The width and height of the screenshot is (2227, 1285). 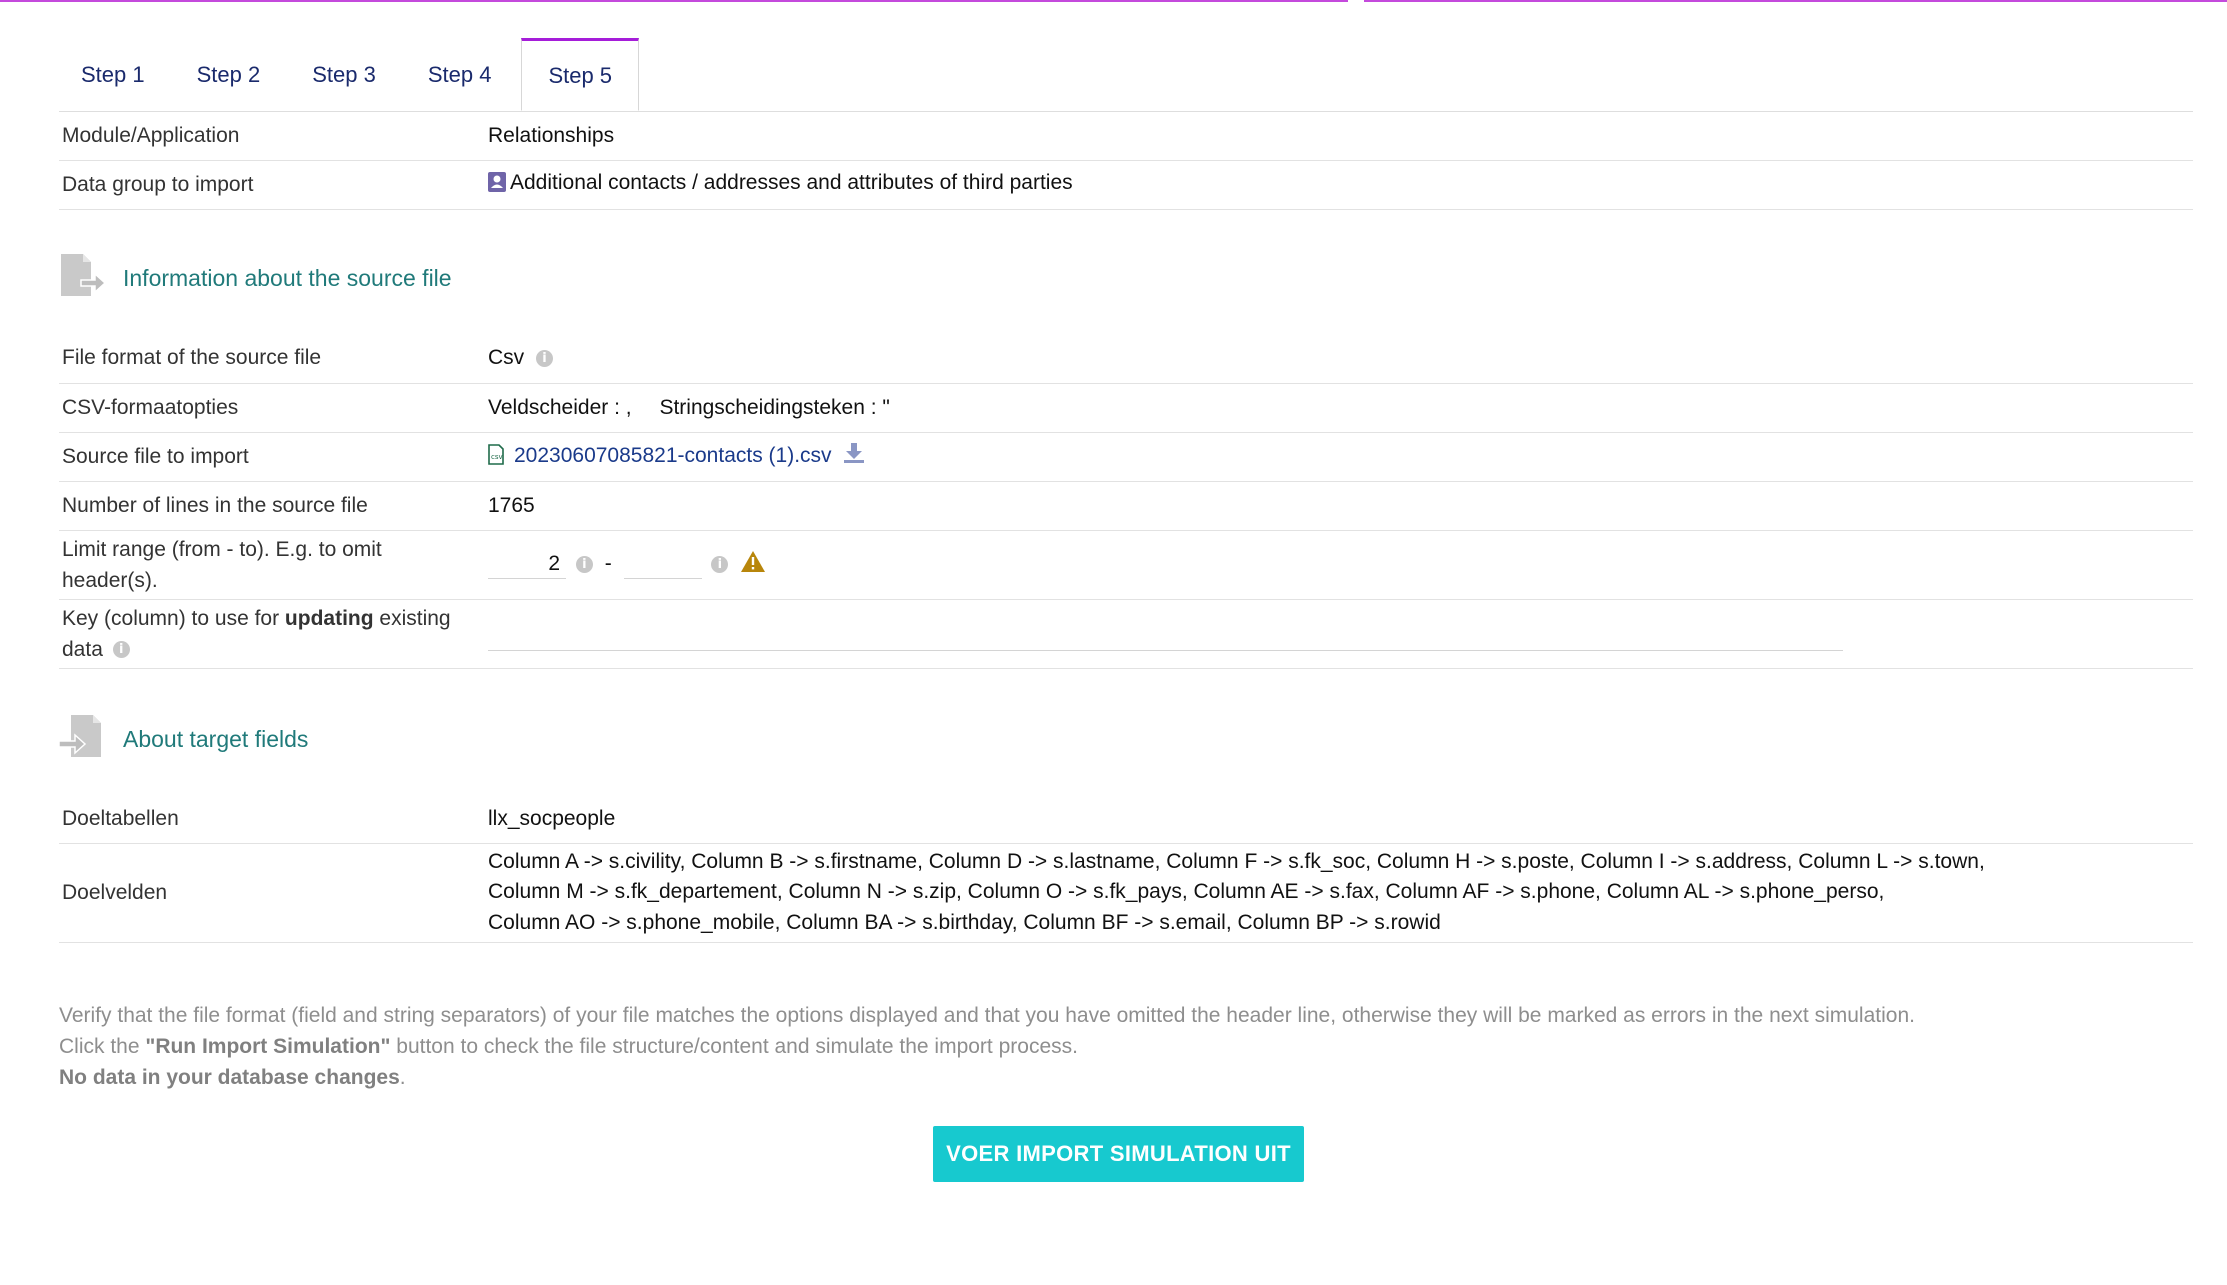 What do you see at coordinates (662, 565) in the screenshot?
I see `range-to-input` at bounding box center [662, 565].